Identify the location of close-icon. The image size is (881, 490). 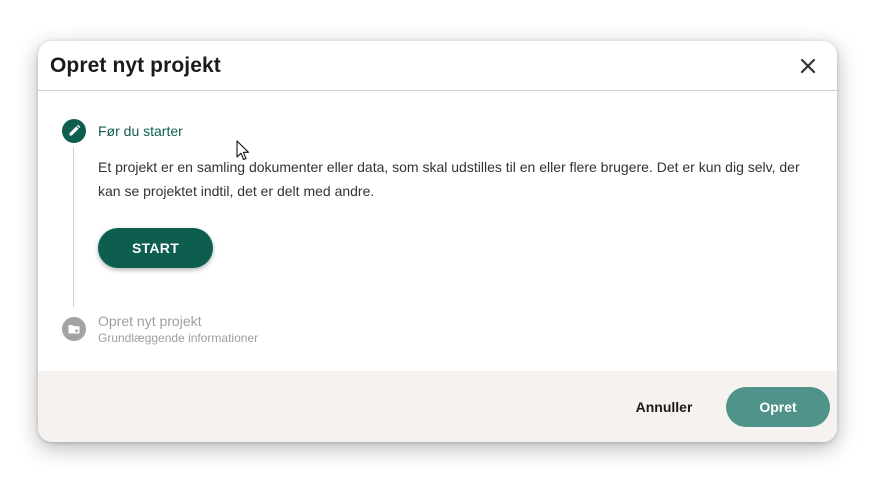
(808, 66).